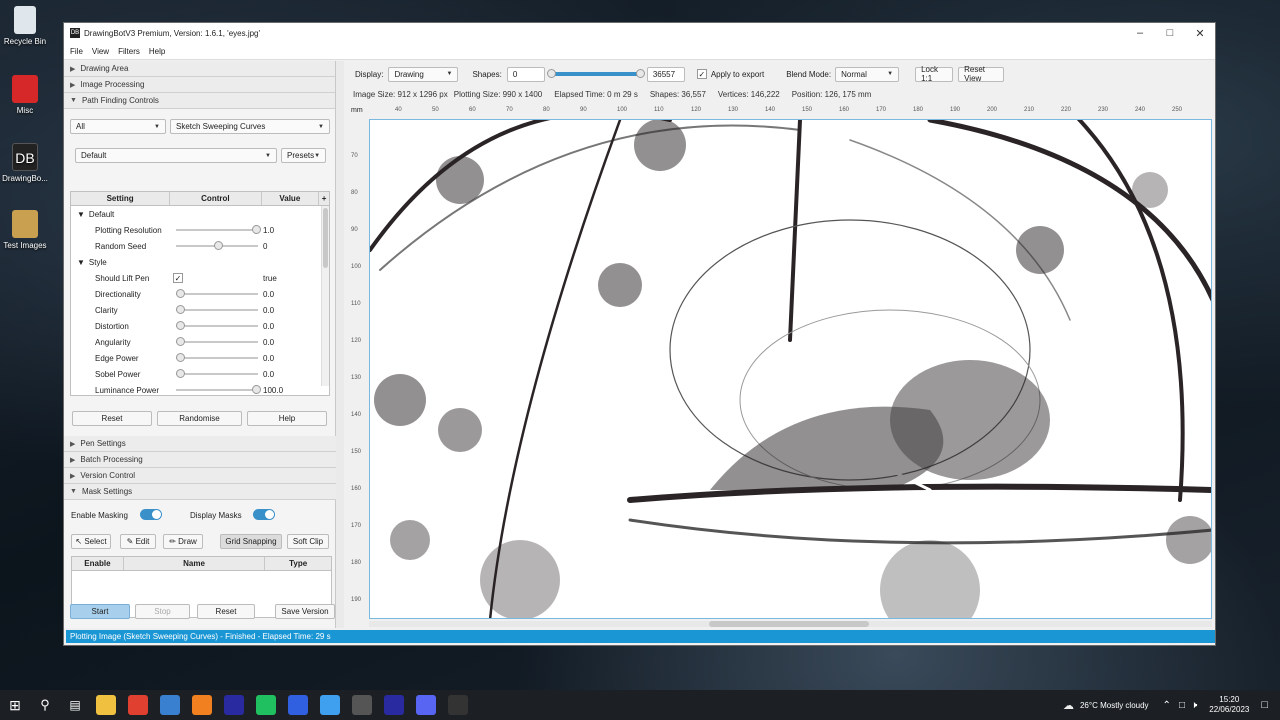  I want to click on setting-row: Edge Power 0.0, so click(200, 358).